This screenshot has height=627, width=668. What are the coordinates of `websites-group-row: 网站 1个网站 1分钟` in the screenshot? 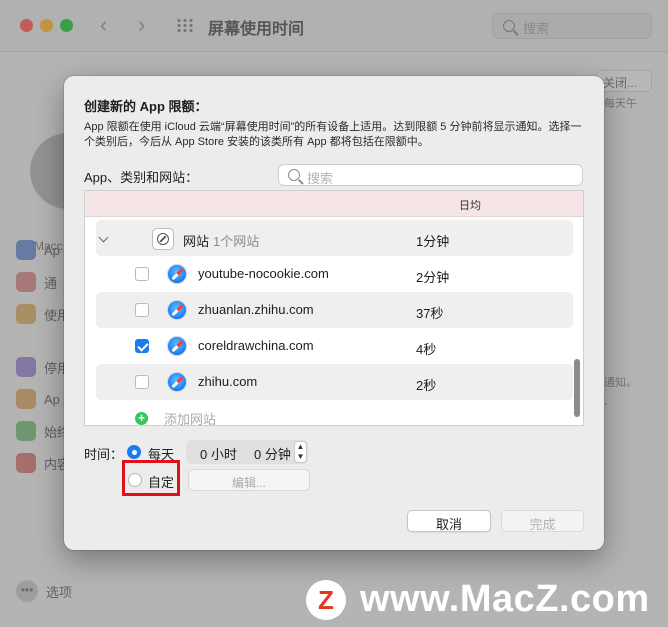 It's located at (334, 238).